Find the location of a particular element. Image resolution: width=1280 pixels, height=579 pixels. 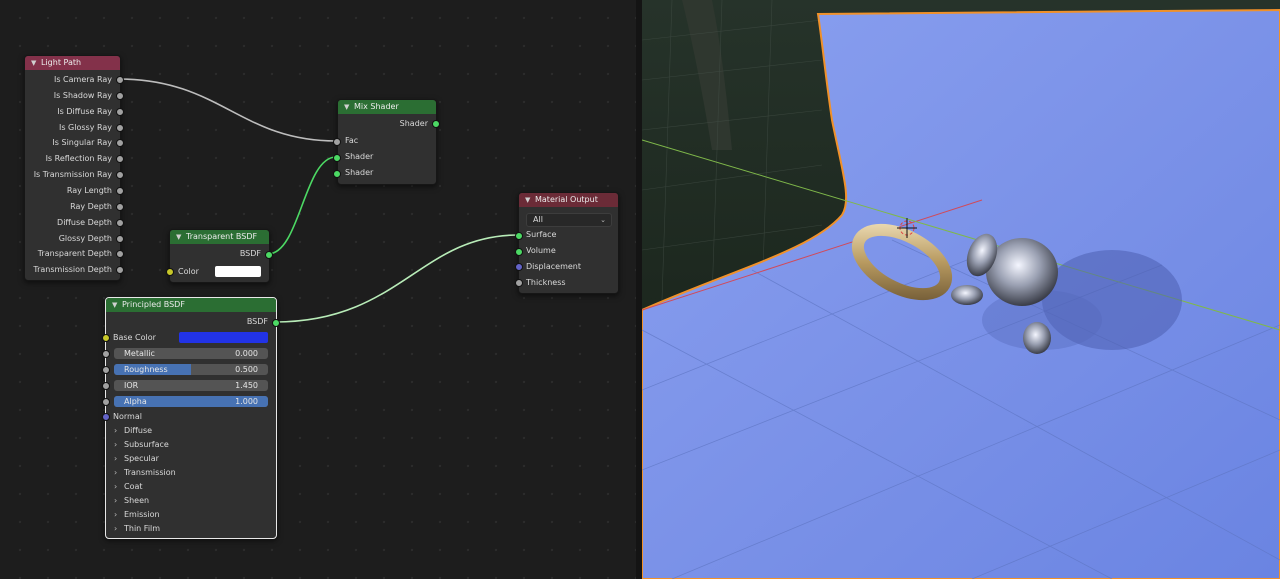

output-label: Is Camera Ray is located at coordinates (82, 79).